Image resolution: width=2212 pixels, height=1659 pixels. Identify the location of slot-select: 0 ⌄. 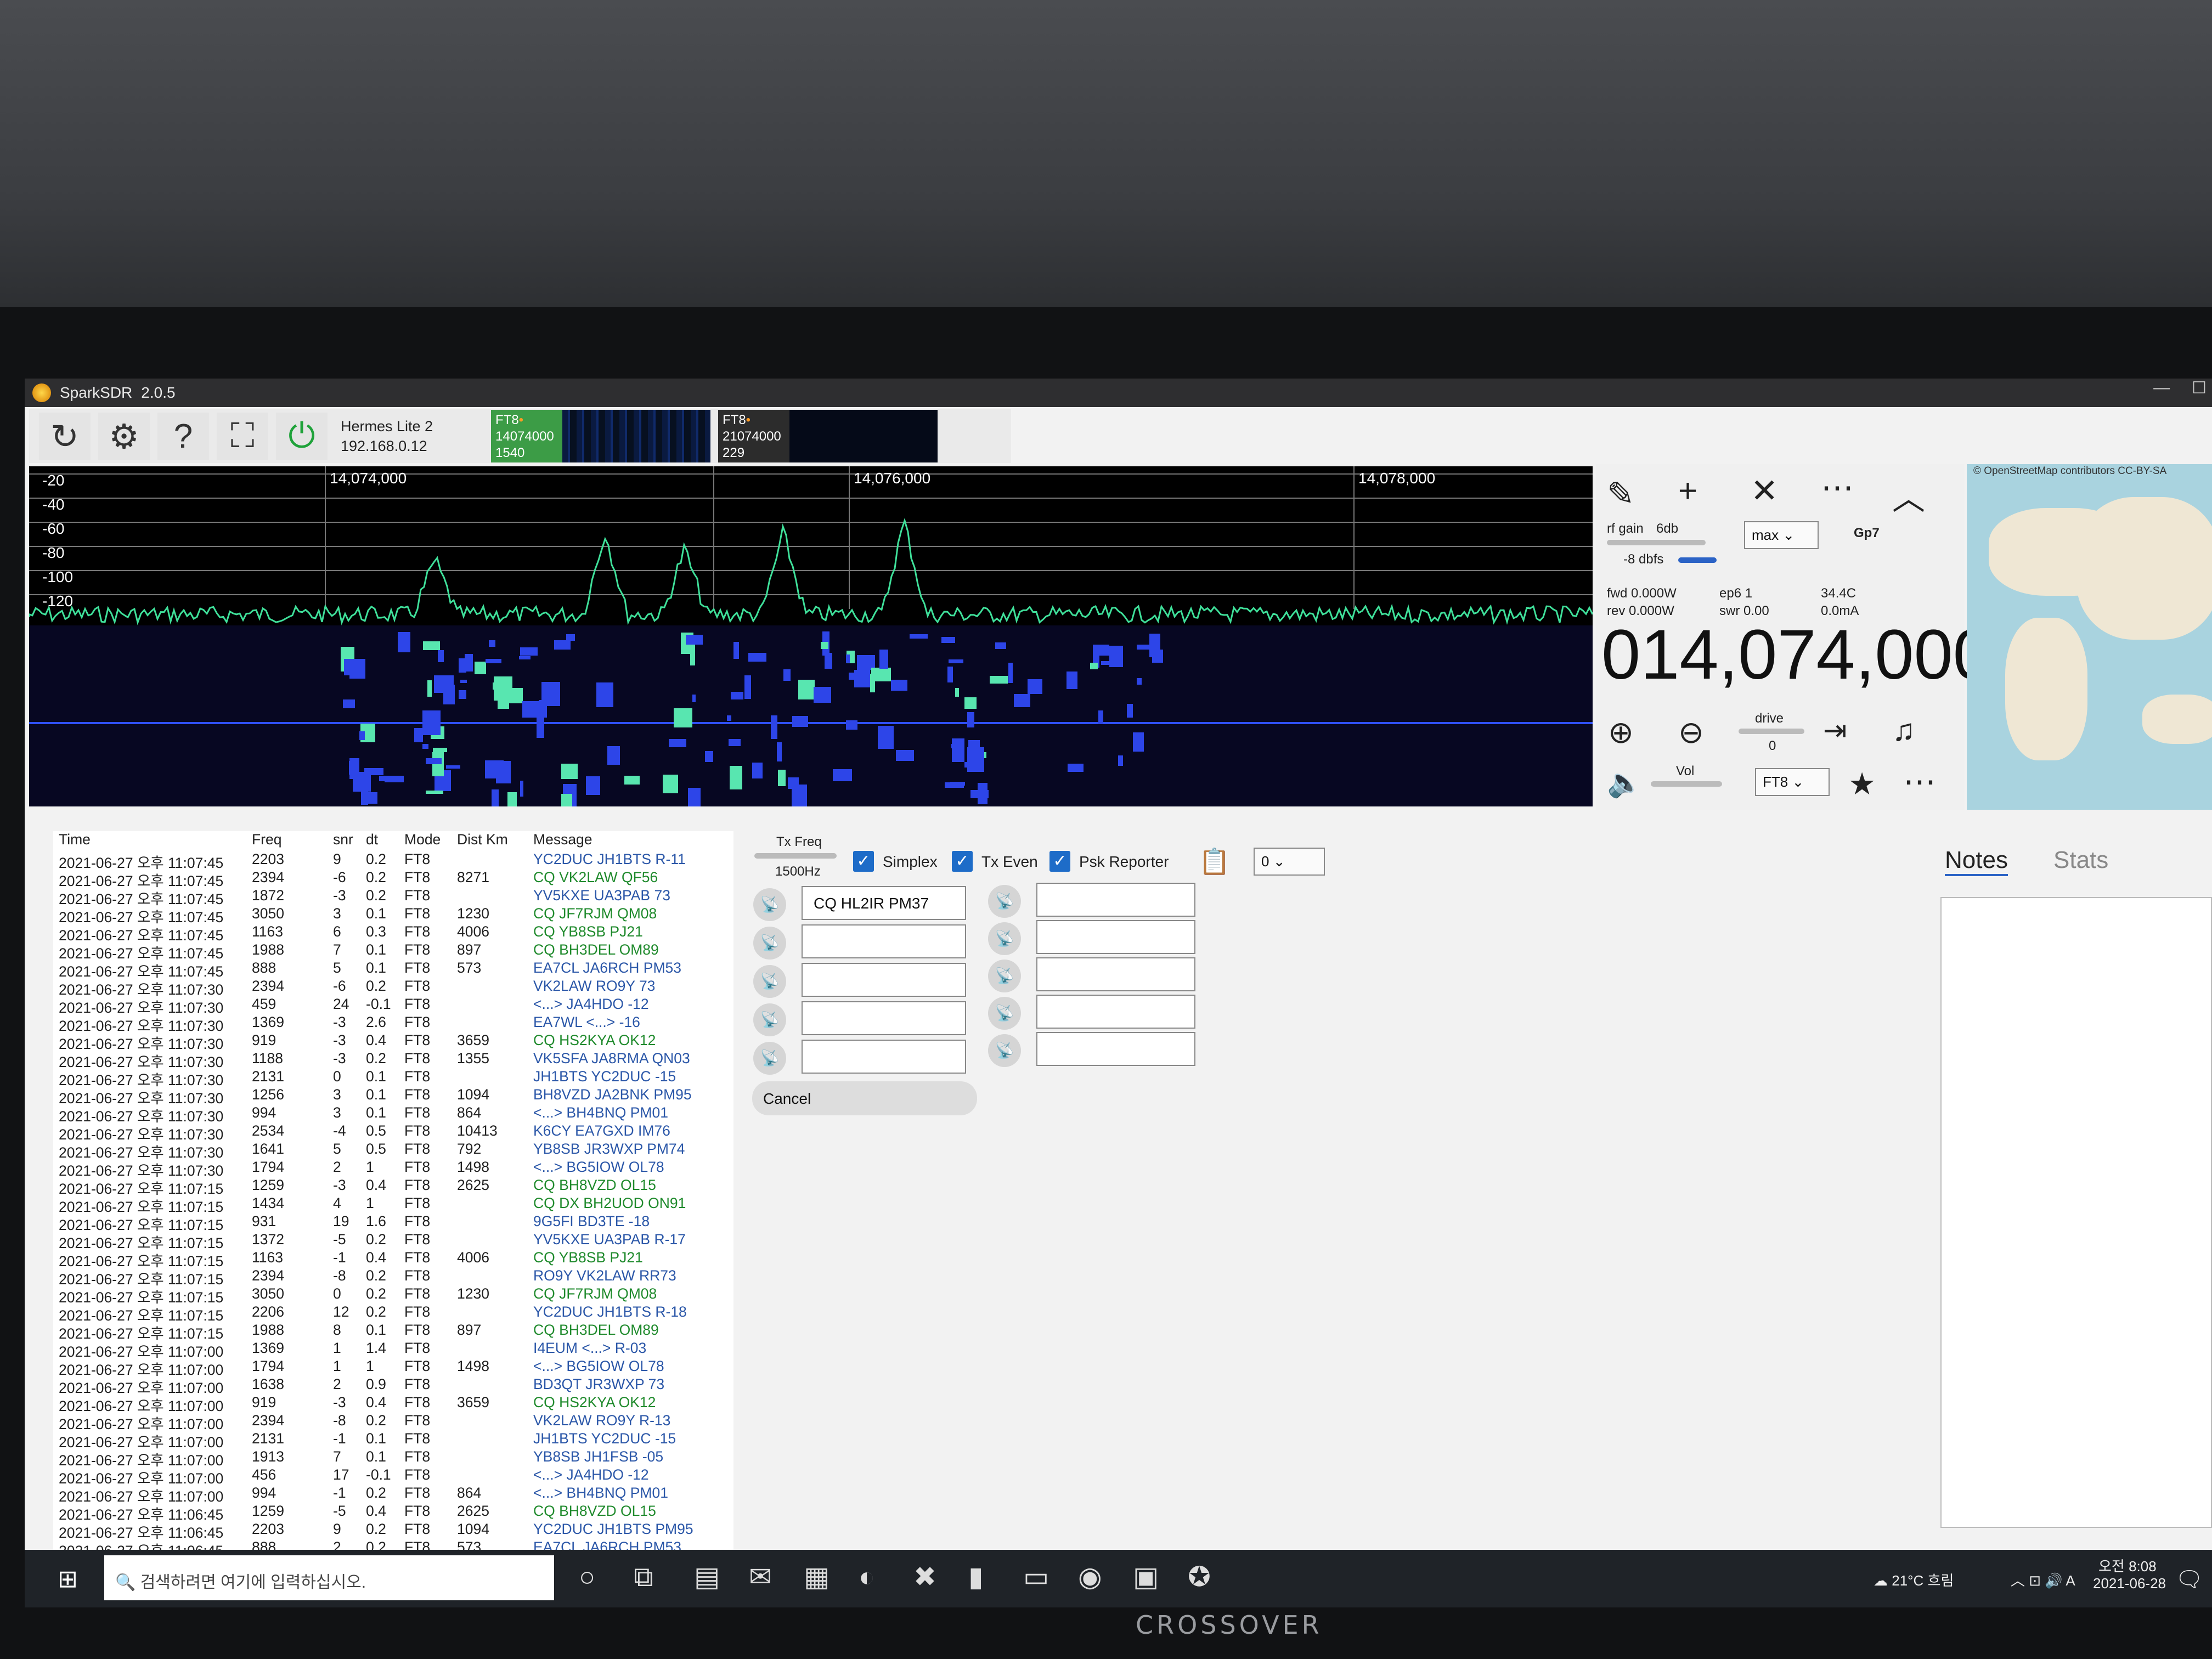
(1290, 862).